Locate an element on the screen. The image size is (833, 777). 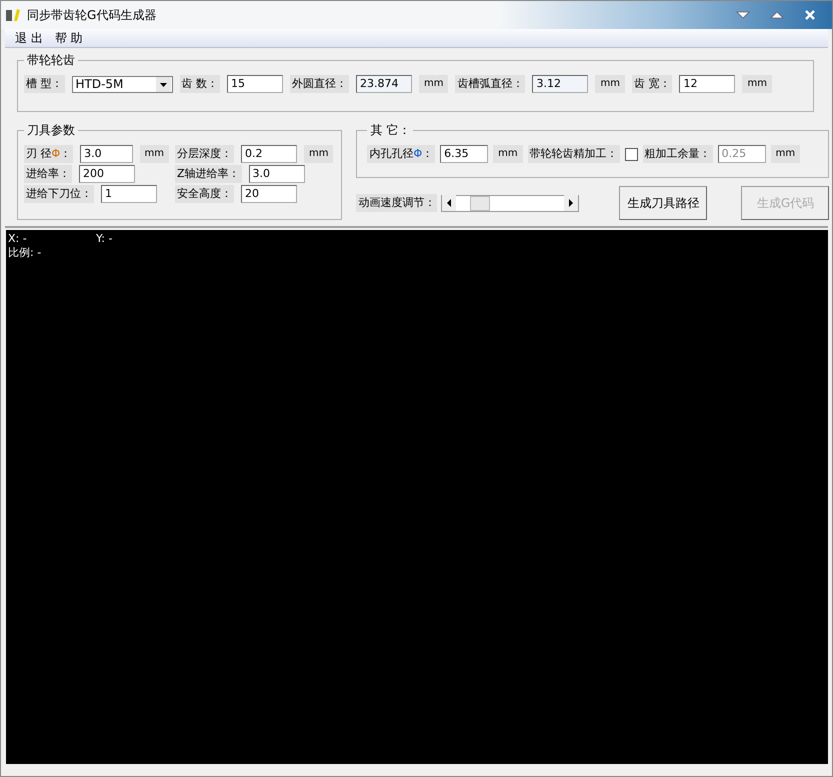
input-field: 0.2 is located at coordinates (269, 154).